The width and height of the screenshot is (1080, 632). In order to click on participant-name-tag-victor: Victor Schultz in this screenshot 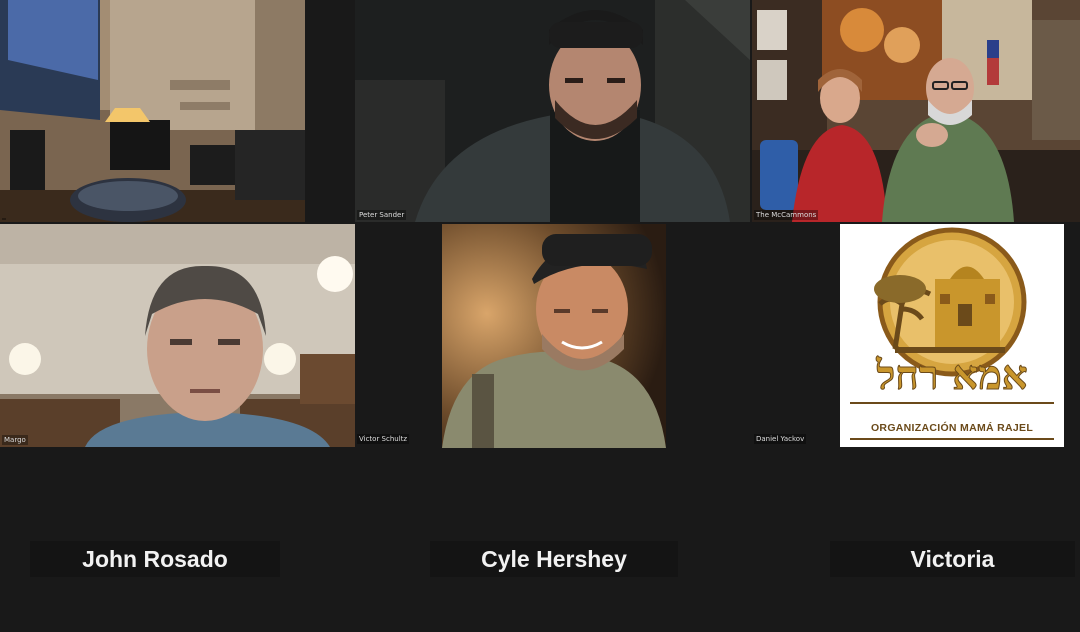, I will do `click(383, 439)`.